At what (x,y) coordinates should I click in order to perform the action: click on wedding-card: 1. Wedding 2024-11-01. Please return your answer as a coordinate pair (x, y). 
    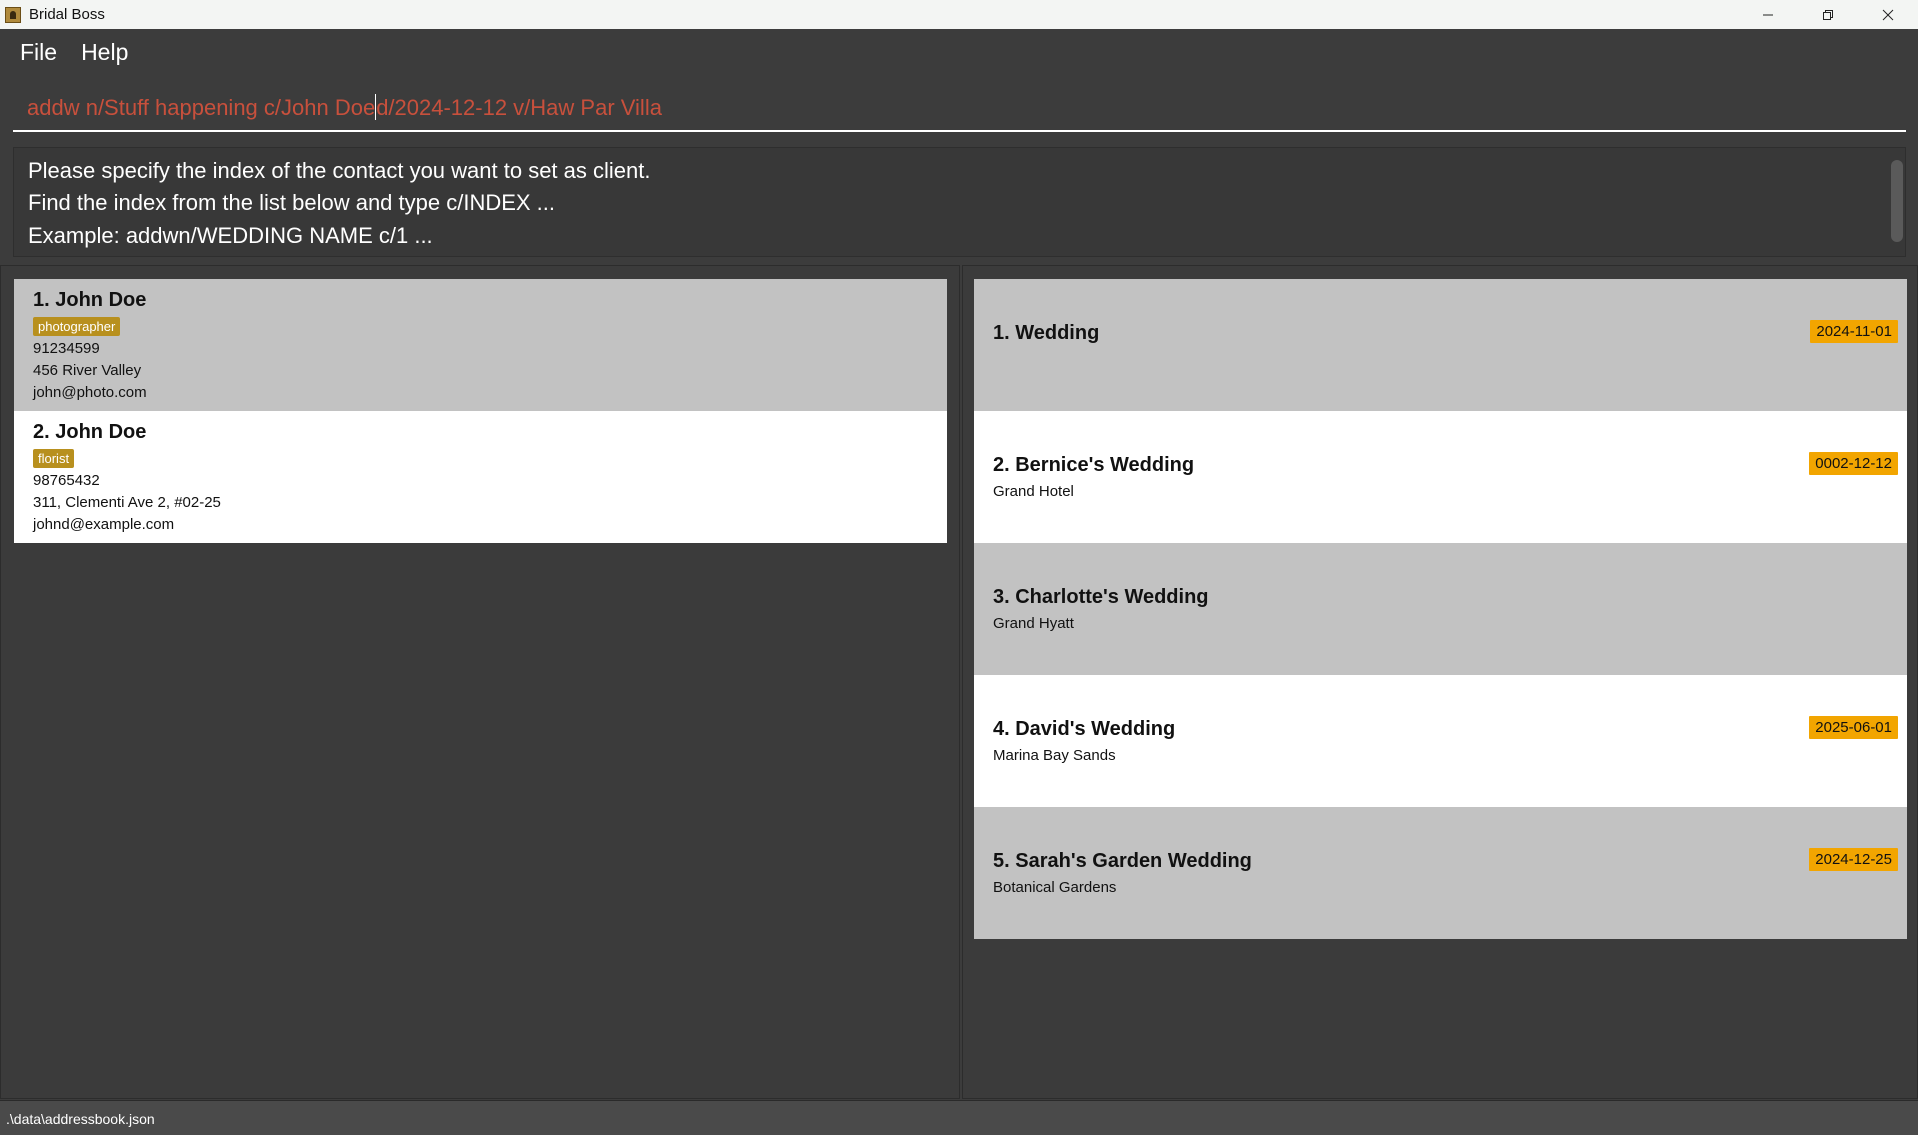
    Looking at the image, I should click on (1440, 345).